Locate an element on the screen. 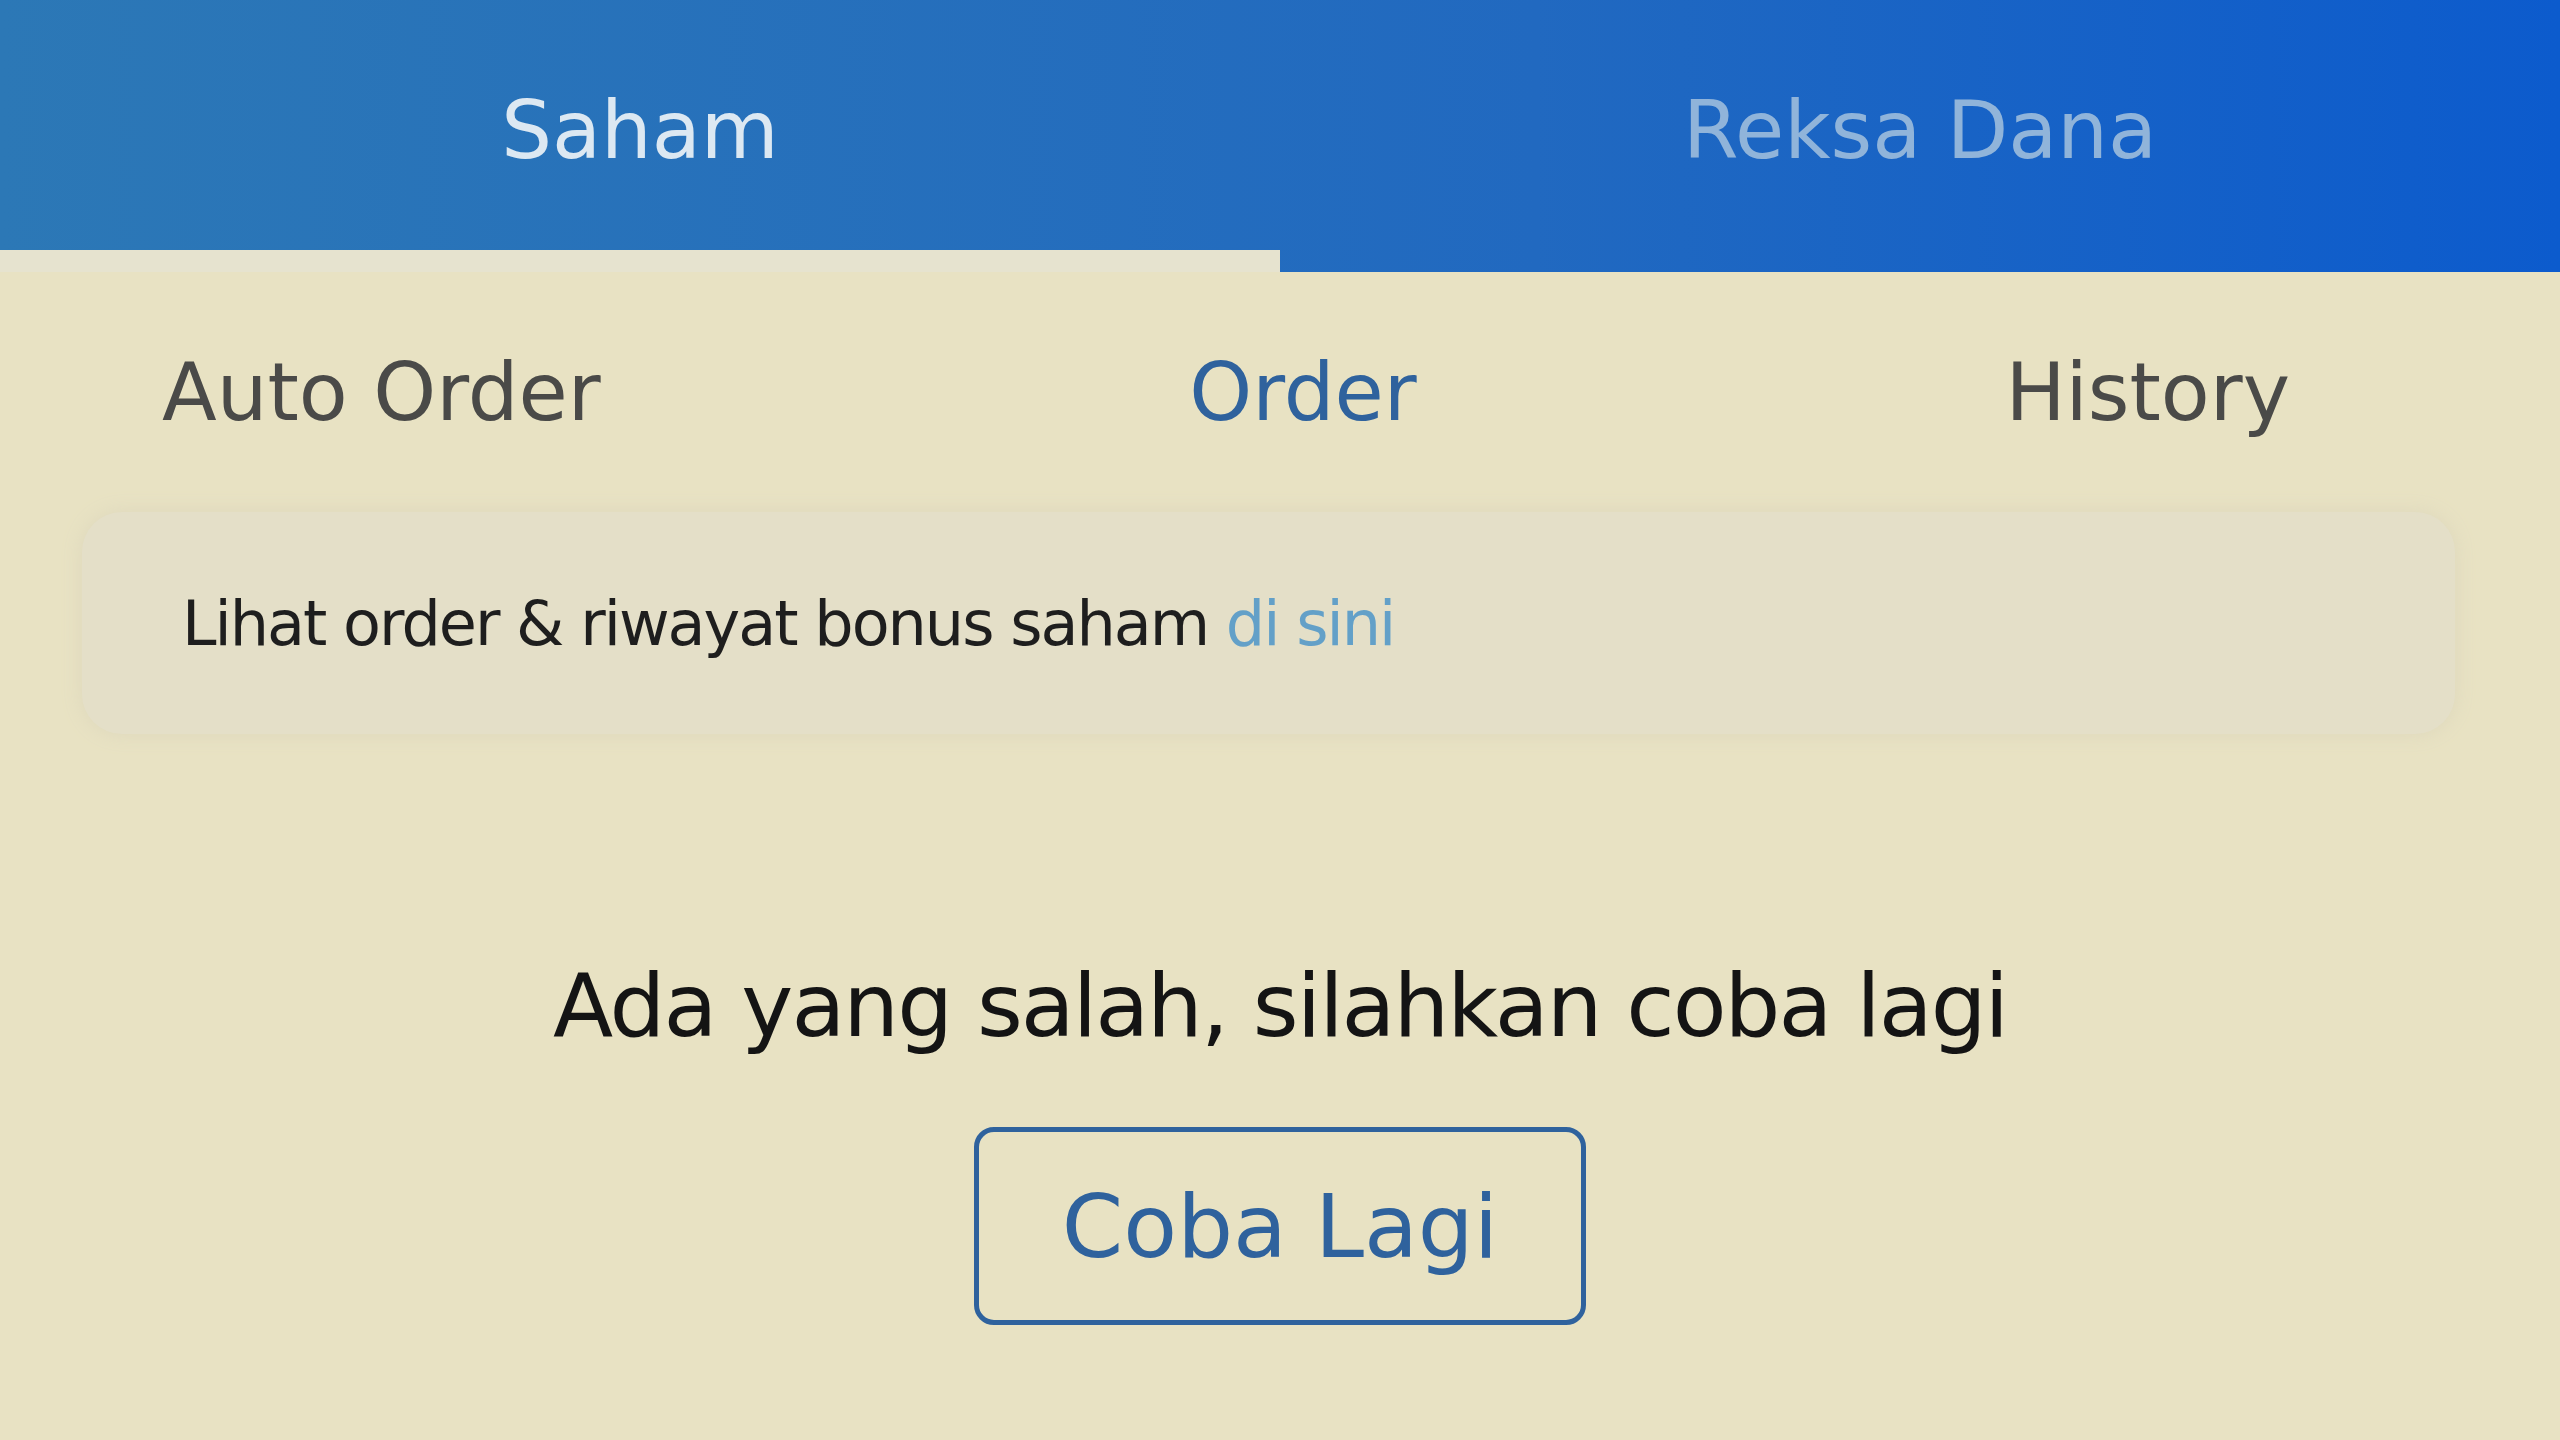  info-text: Lihat order & riwayat bonus saham di sini is located at coordinates (788, 623).